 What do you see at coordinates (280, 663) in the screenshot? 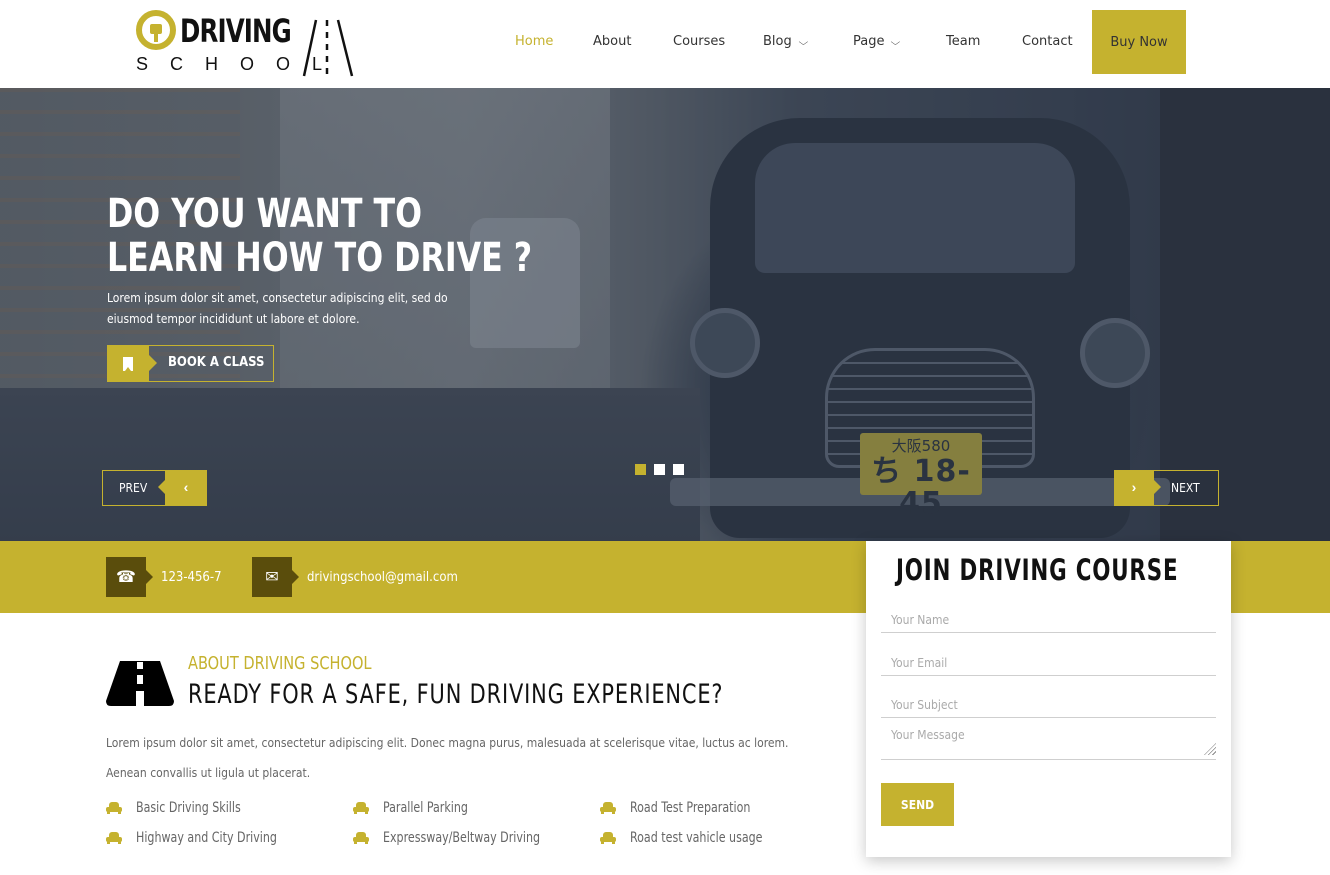
I see `about-subtitle: ABOUT DRIVING SCHOOL` at bounding box center [280, 663].